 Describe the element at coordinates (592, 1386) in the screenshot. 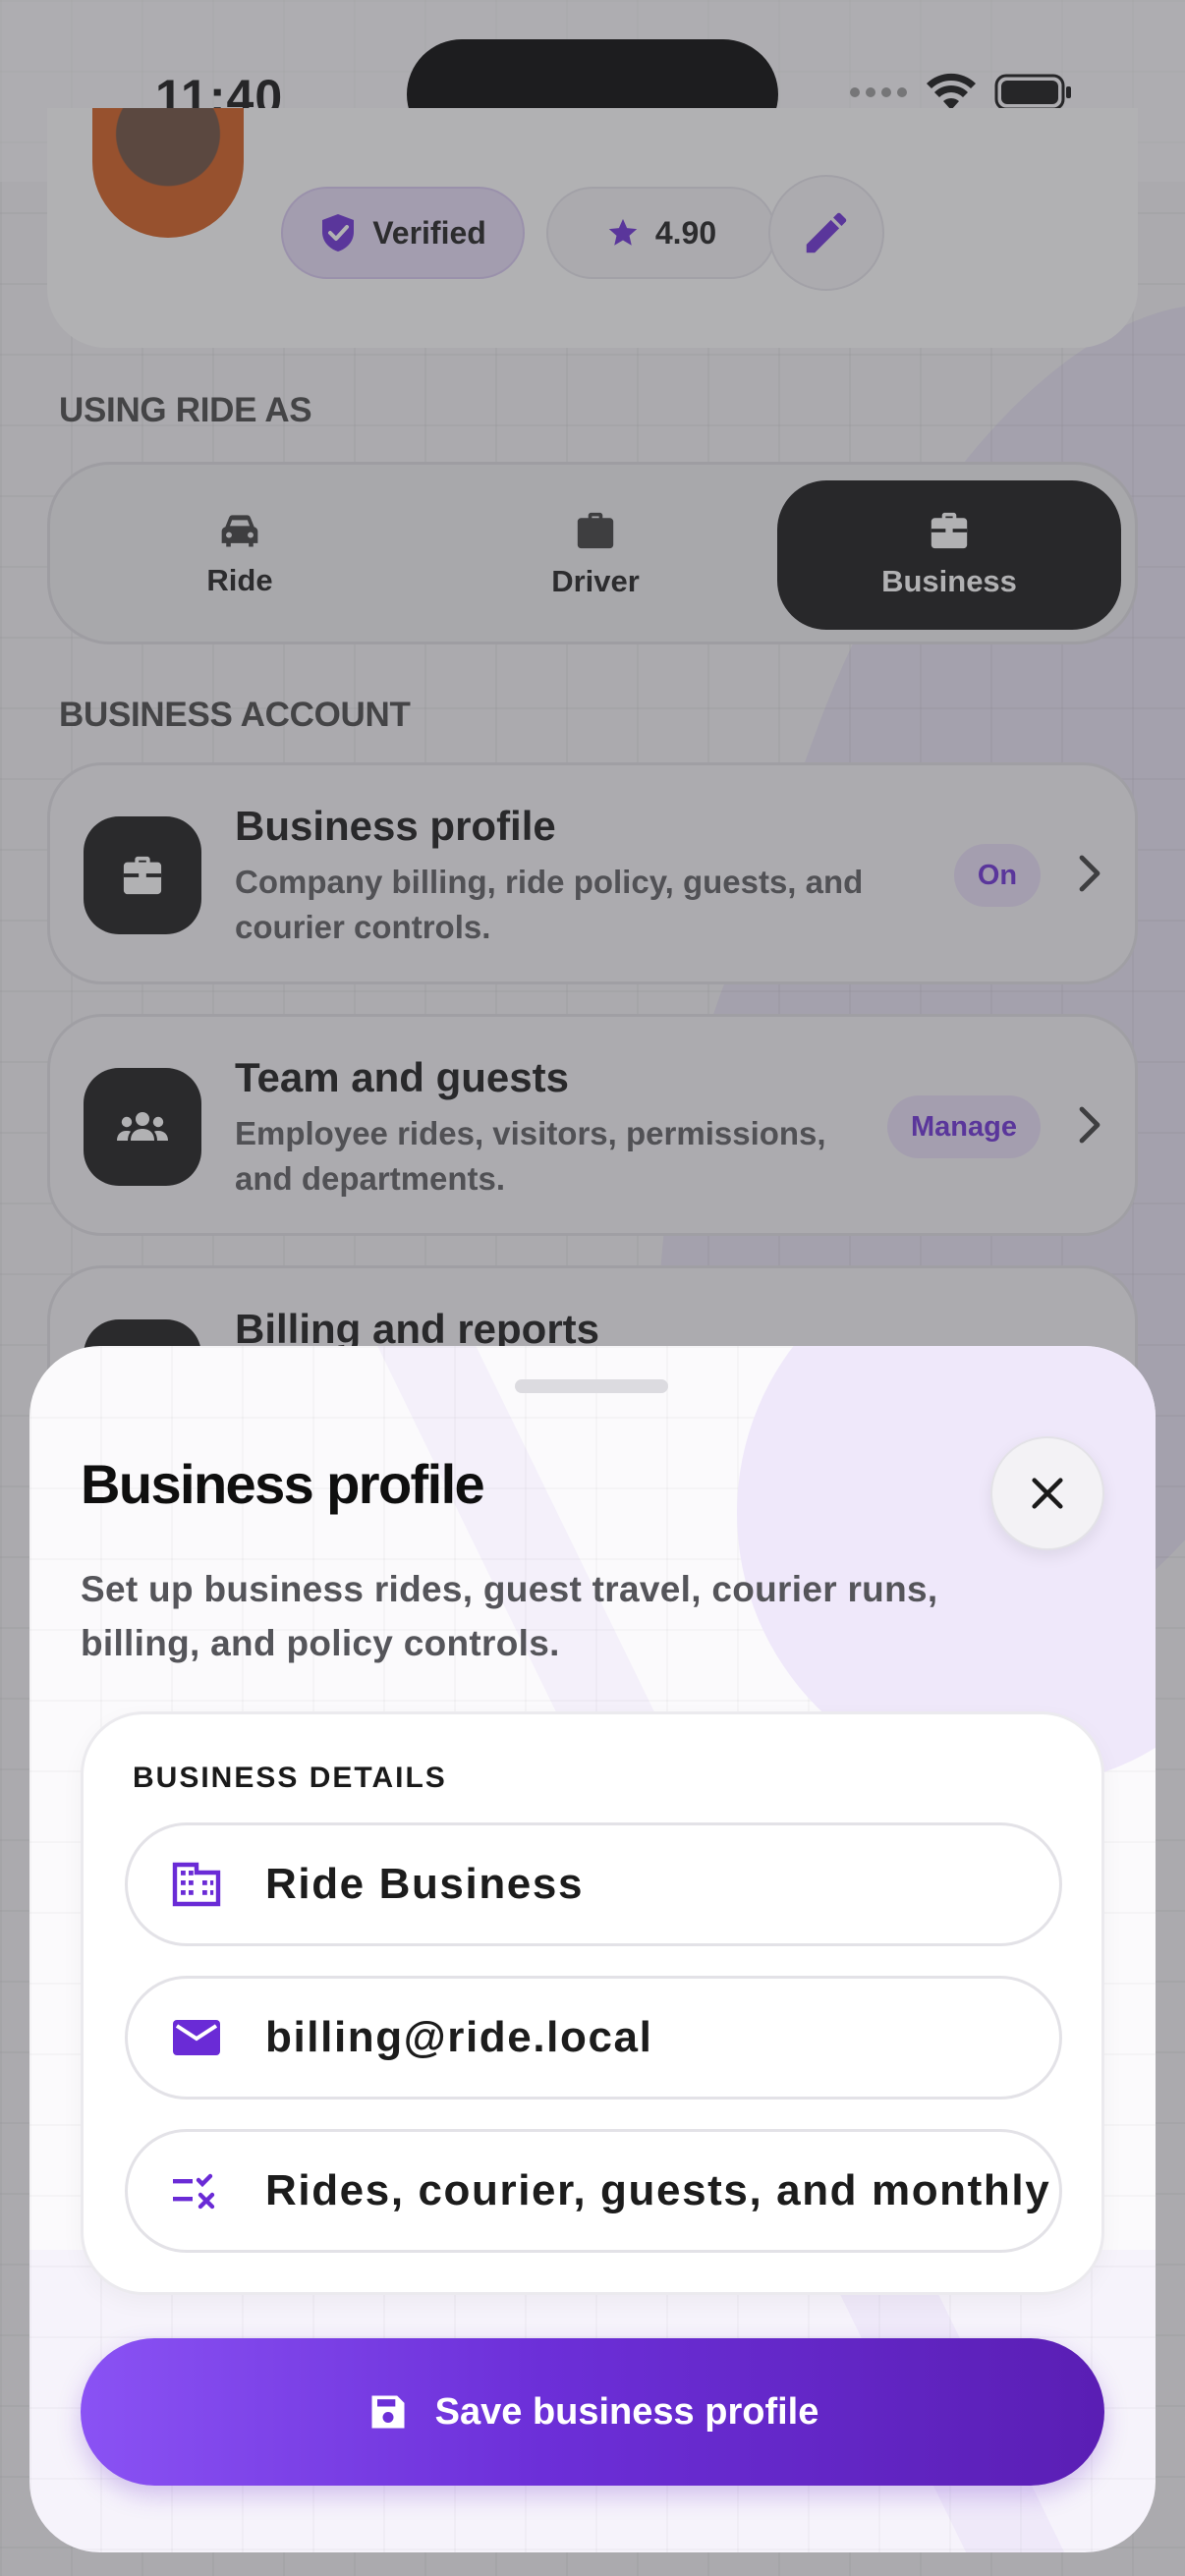

I see `sheet-grabber` at that location.